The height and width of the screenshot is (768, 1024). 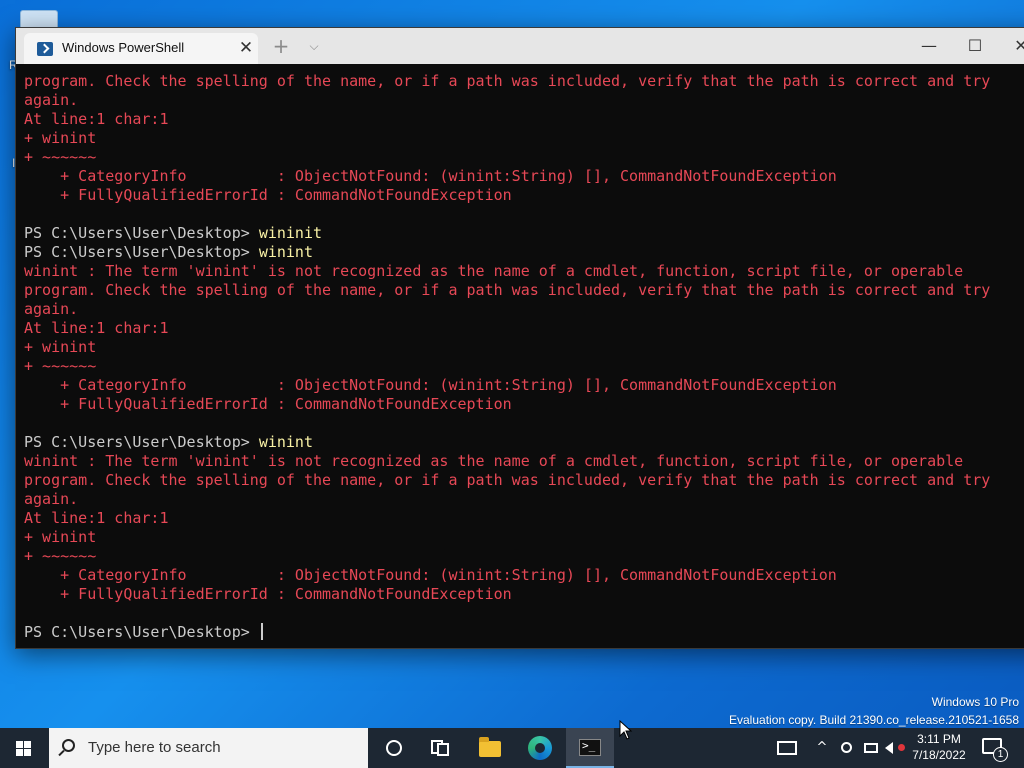 What do you see at coordinates (490, 748) in the screenshot?
I see `file-explorer-icon` at bounding box center [490, 748].